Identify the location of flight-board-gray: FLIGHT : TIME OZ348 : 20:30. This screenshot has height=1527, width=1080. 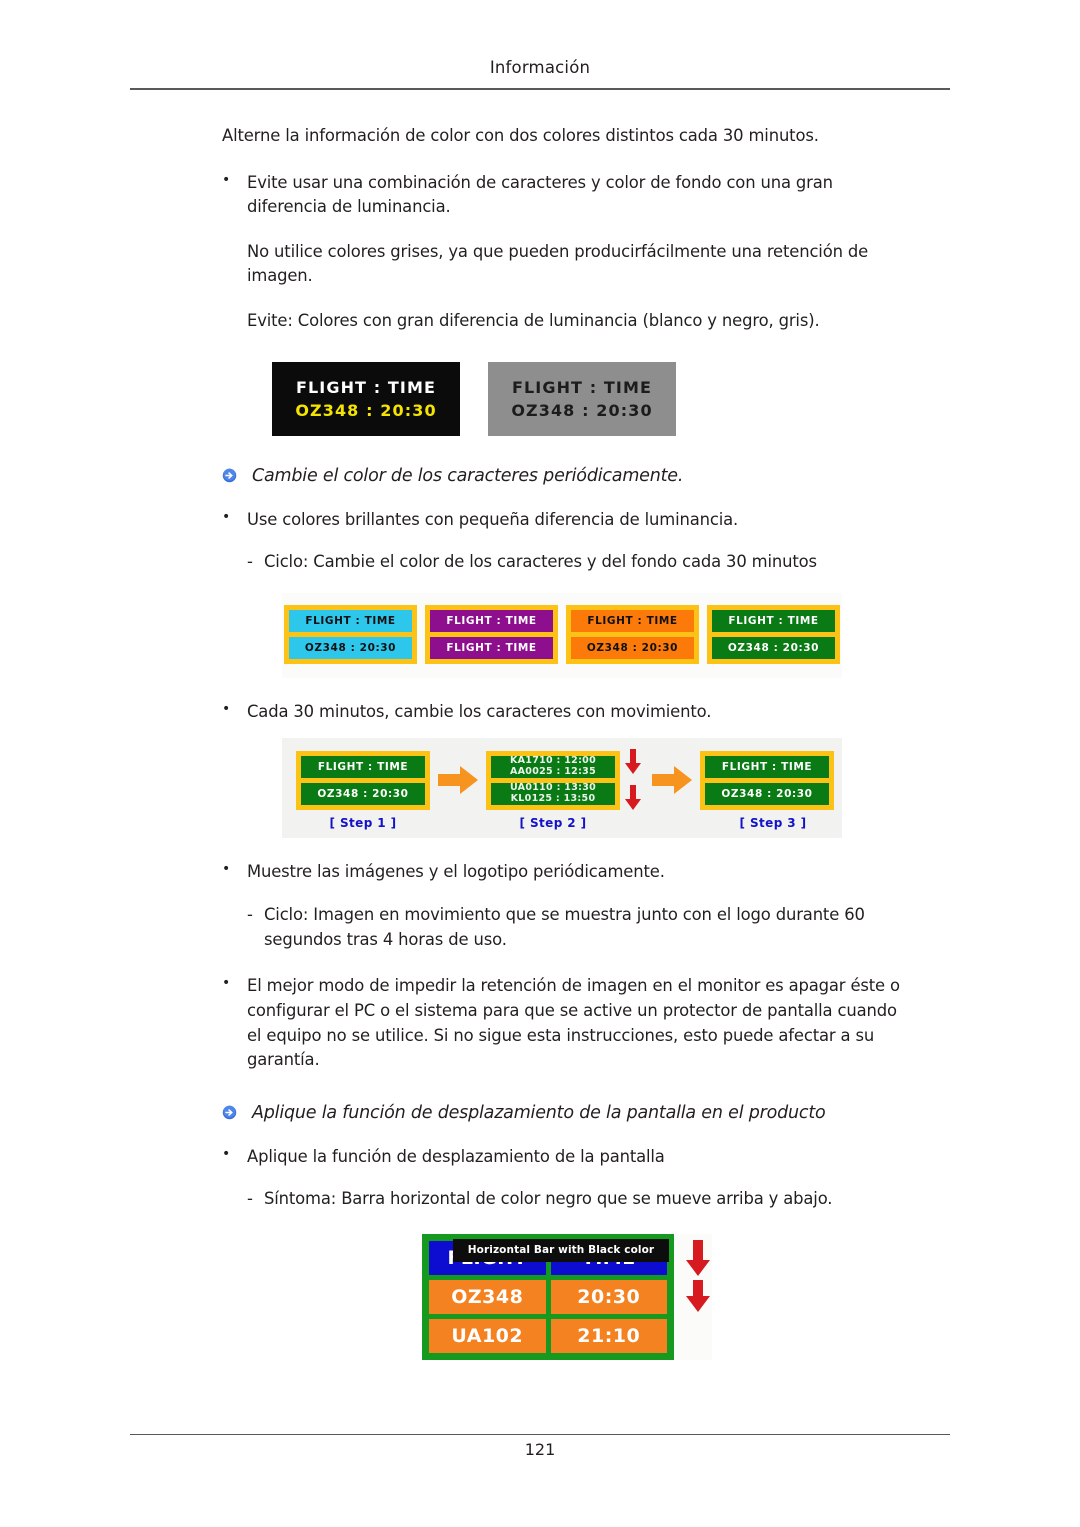
(582, 398).